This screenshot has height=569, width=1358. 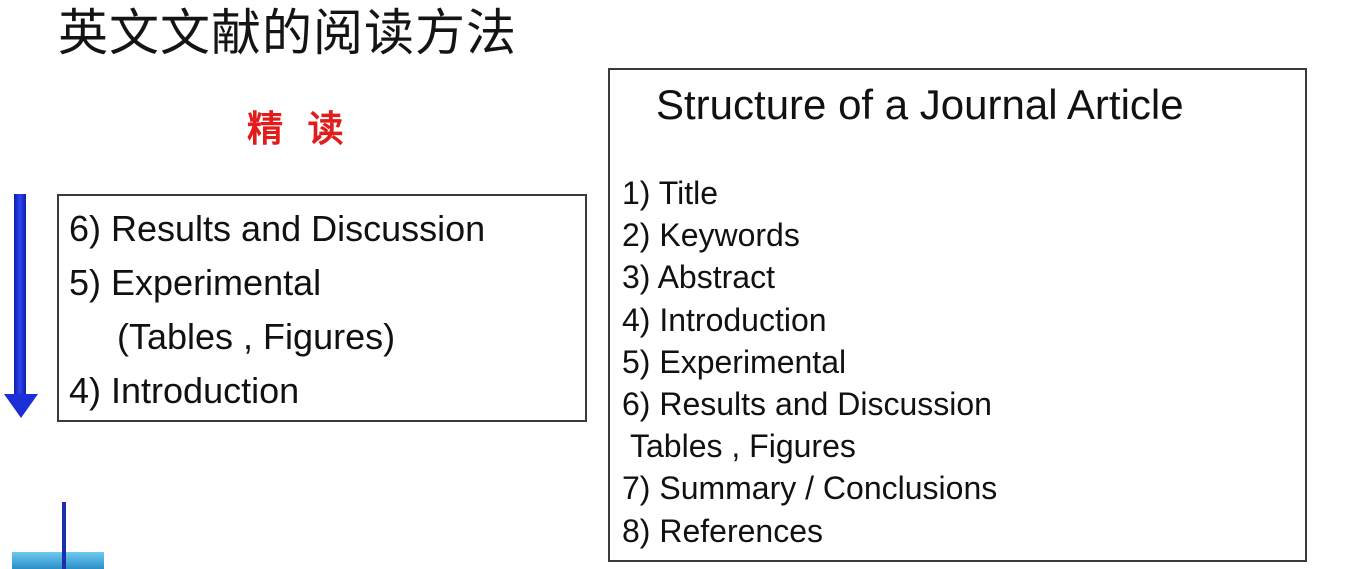 What do you see at coordinates (711, 235) in the screenshot?
I see `structure-item: 2) Keywords` at bounding box center [711, 235].